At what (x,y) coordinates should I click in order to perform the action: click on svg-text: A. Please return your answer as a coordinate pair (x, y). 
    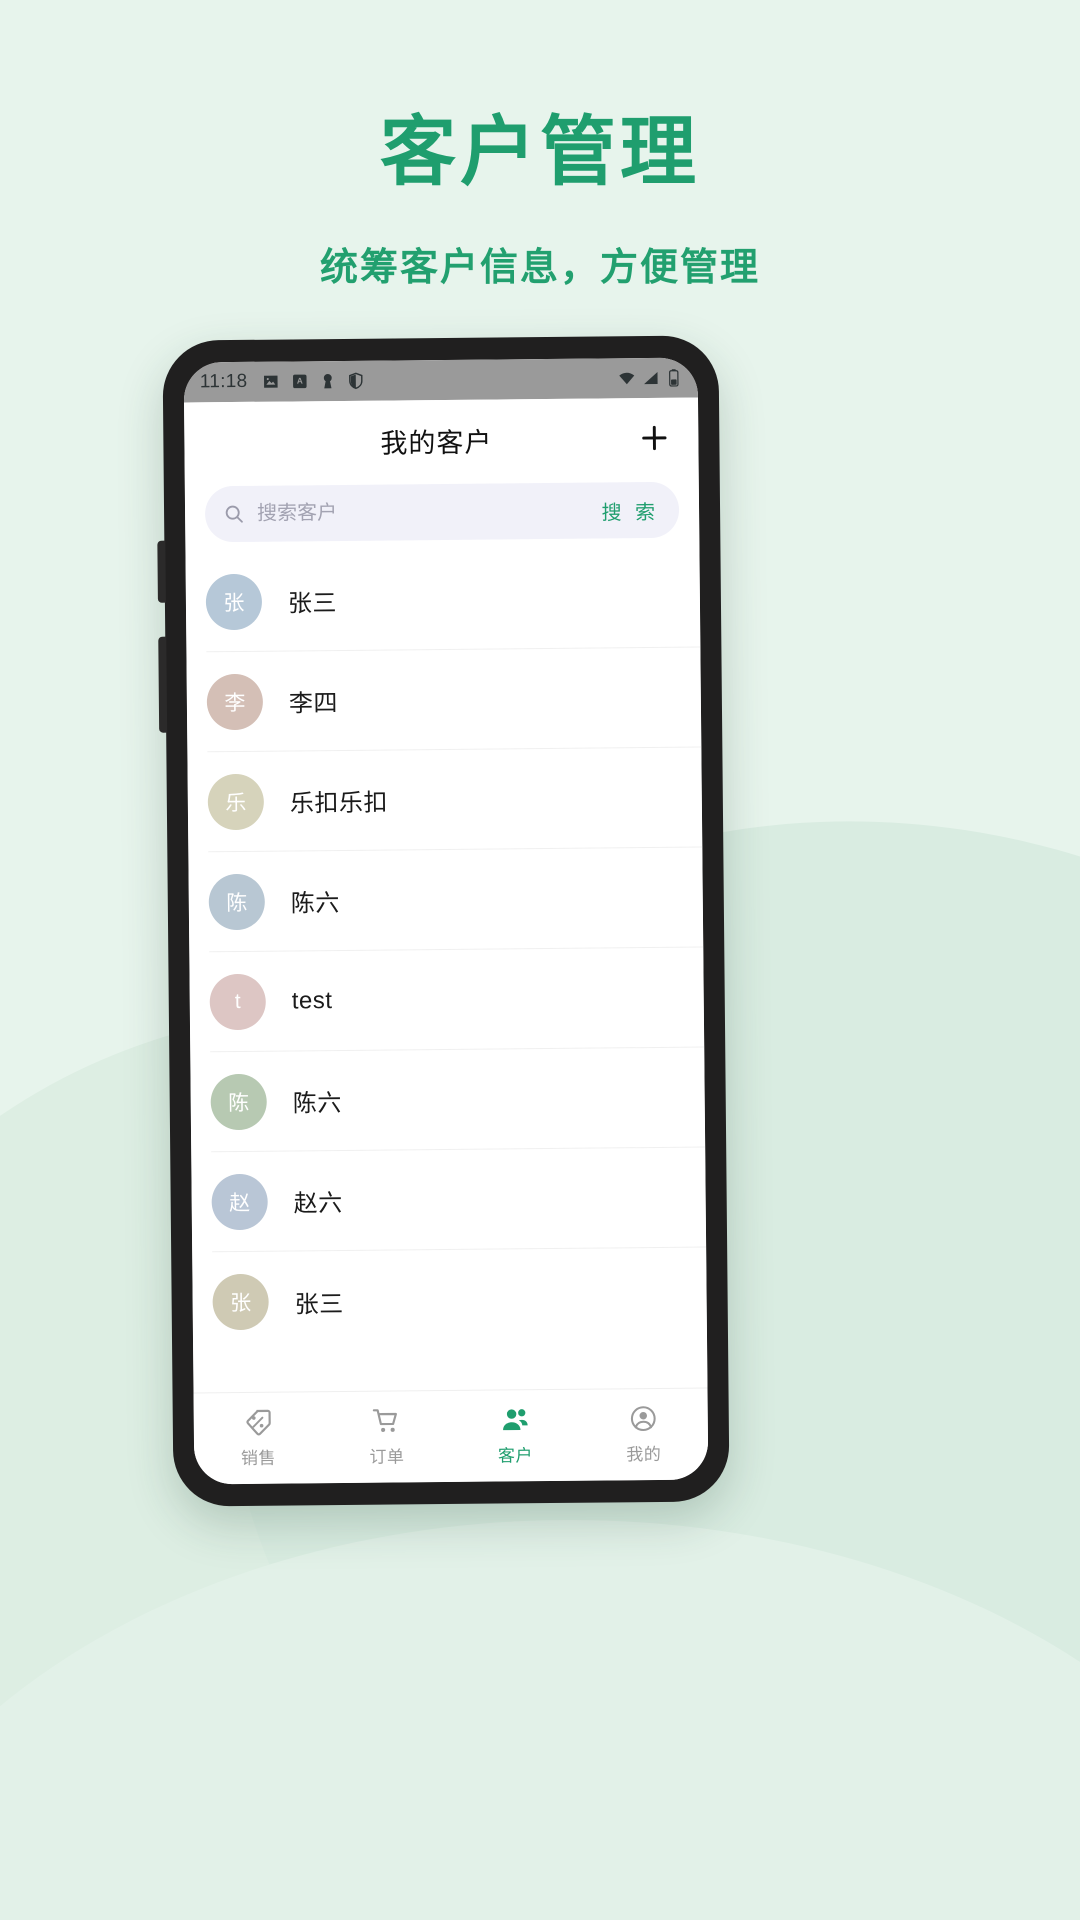
    Looking at the image, I should click on (299, 381).